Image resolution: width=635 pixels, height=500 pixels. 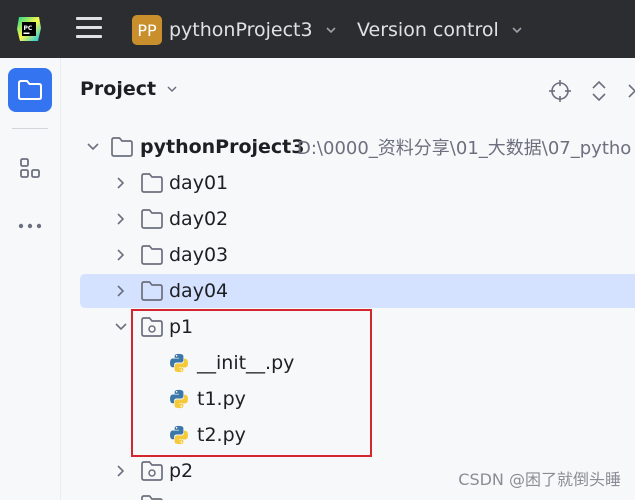 I want to click on tree-item-p1: p1, so click(x=357, y=327).